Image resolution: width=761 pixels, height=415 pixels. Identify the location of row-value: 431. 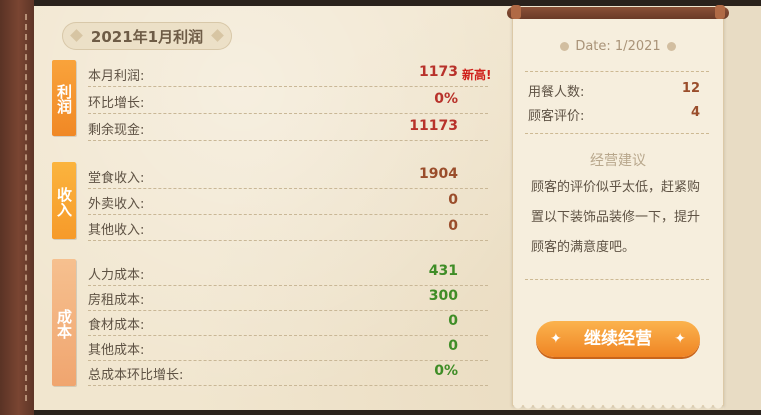
(443, 271).